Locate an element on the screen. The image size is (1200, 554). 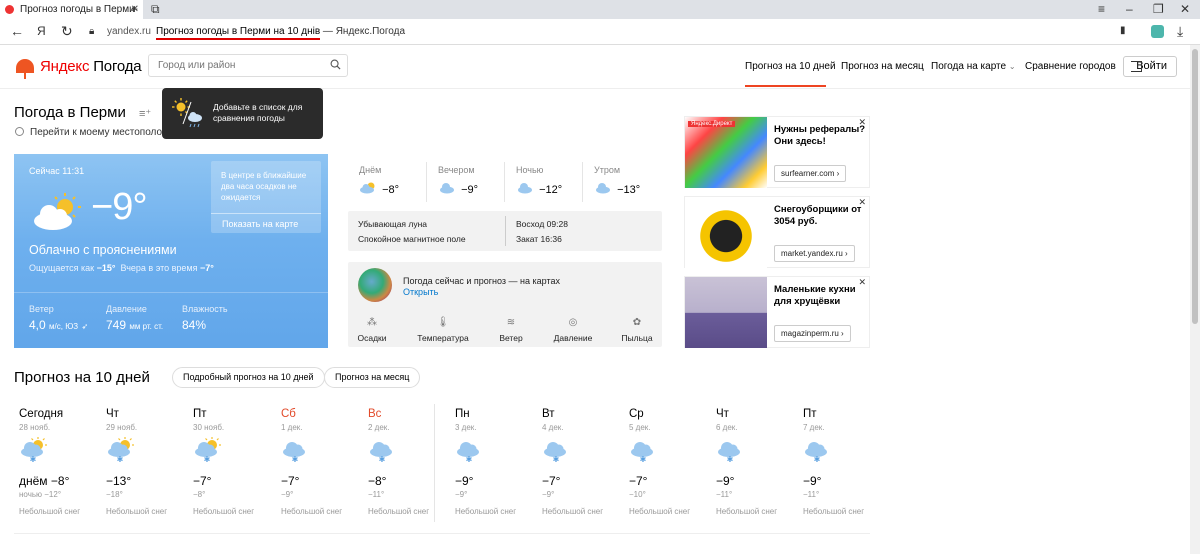
scrollbar-thumb is located at coordinates (1195, 186).